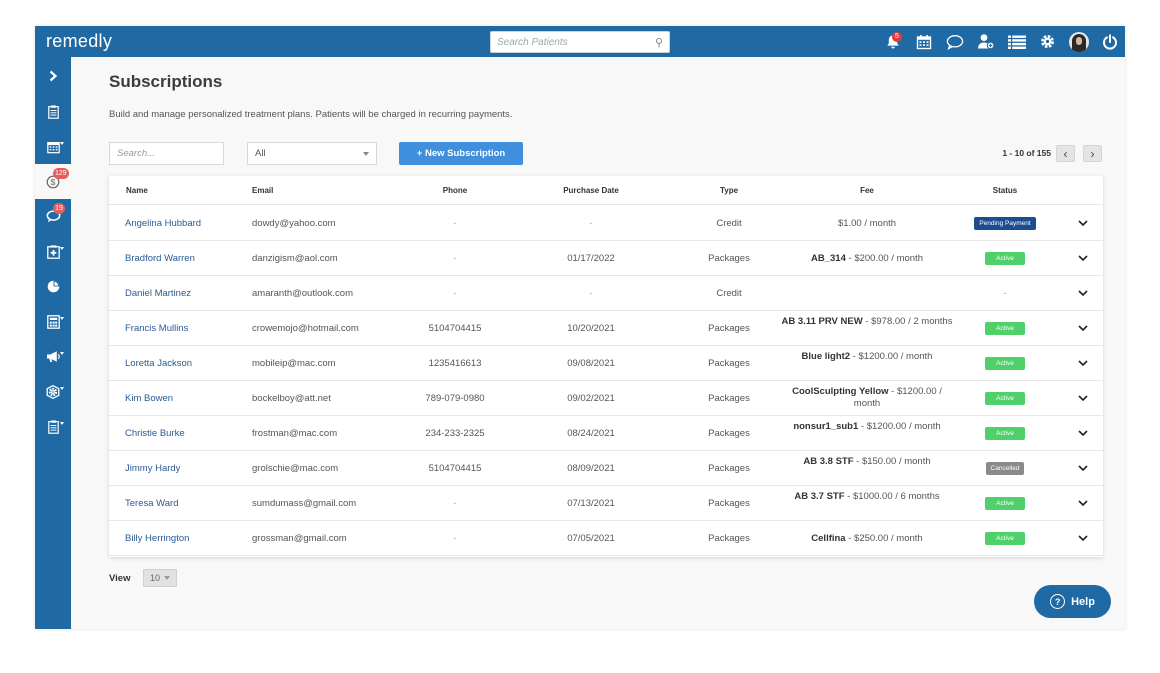 The image size is (1160, 673). Describe the element at coordinates (155, 433) in the screenshot. I see `patient-name-link: Christie Burke` at that location.